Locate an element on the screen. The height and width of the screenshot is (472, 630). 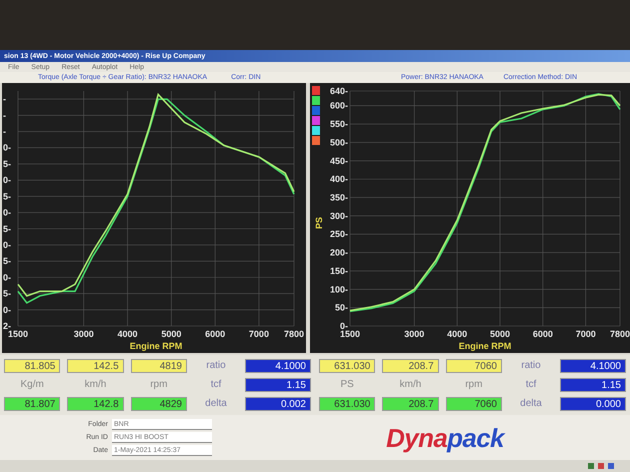
axis-tick-label: 640- is located at coordinates (339, 91).